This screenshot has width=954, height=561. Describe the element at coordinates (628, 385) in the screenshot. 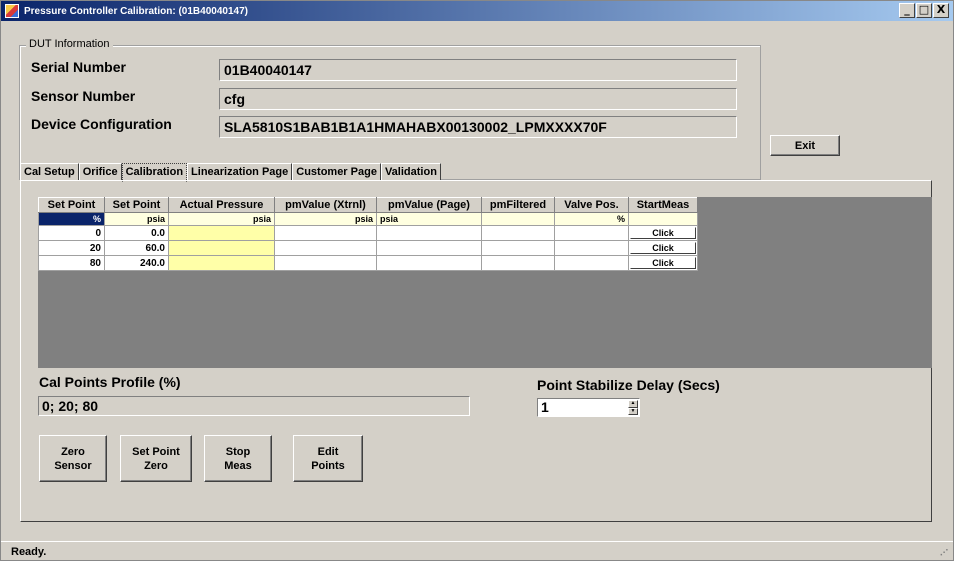

I see `stabilize-delay-label: Point Stabilize Delay (Secs)` at that location.